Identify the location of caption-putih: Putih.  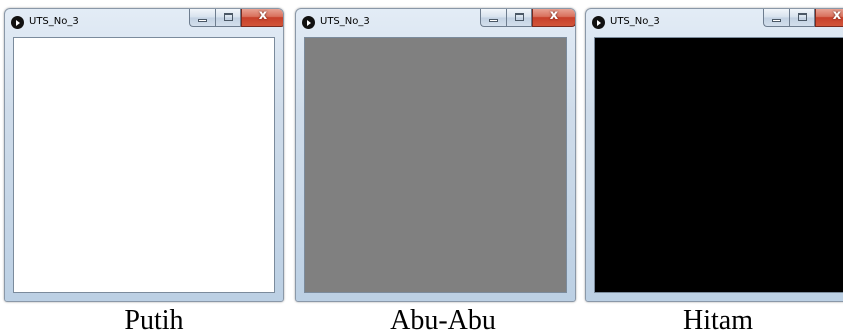
(154, 320).